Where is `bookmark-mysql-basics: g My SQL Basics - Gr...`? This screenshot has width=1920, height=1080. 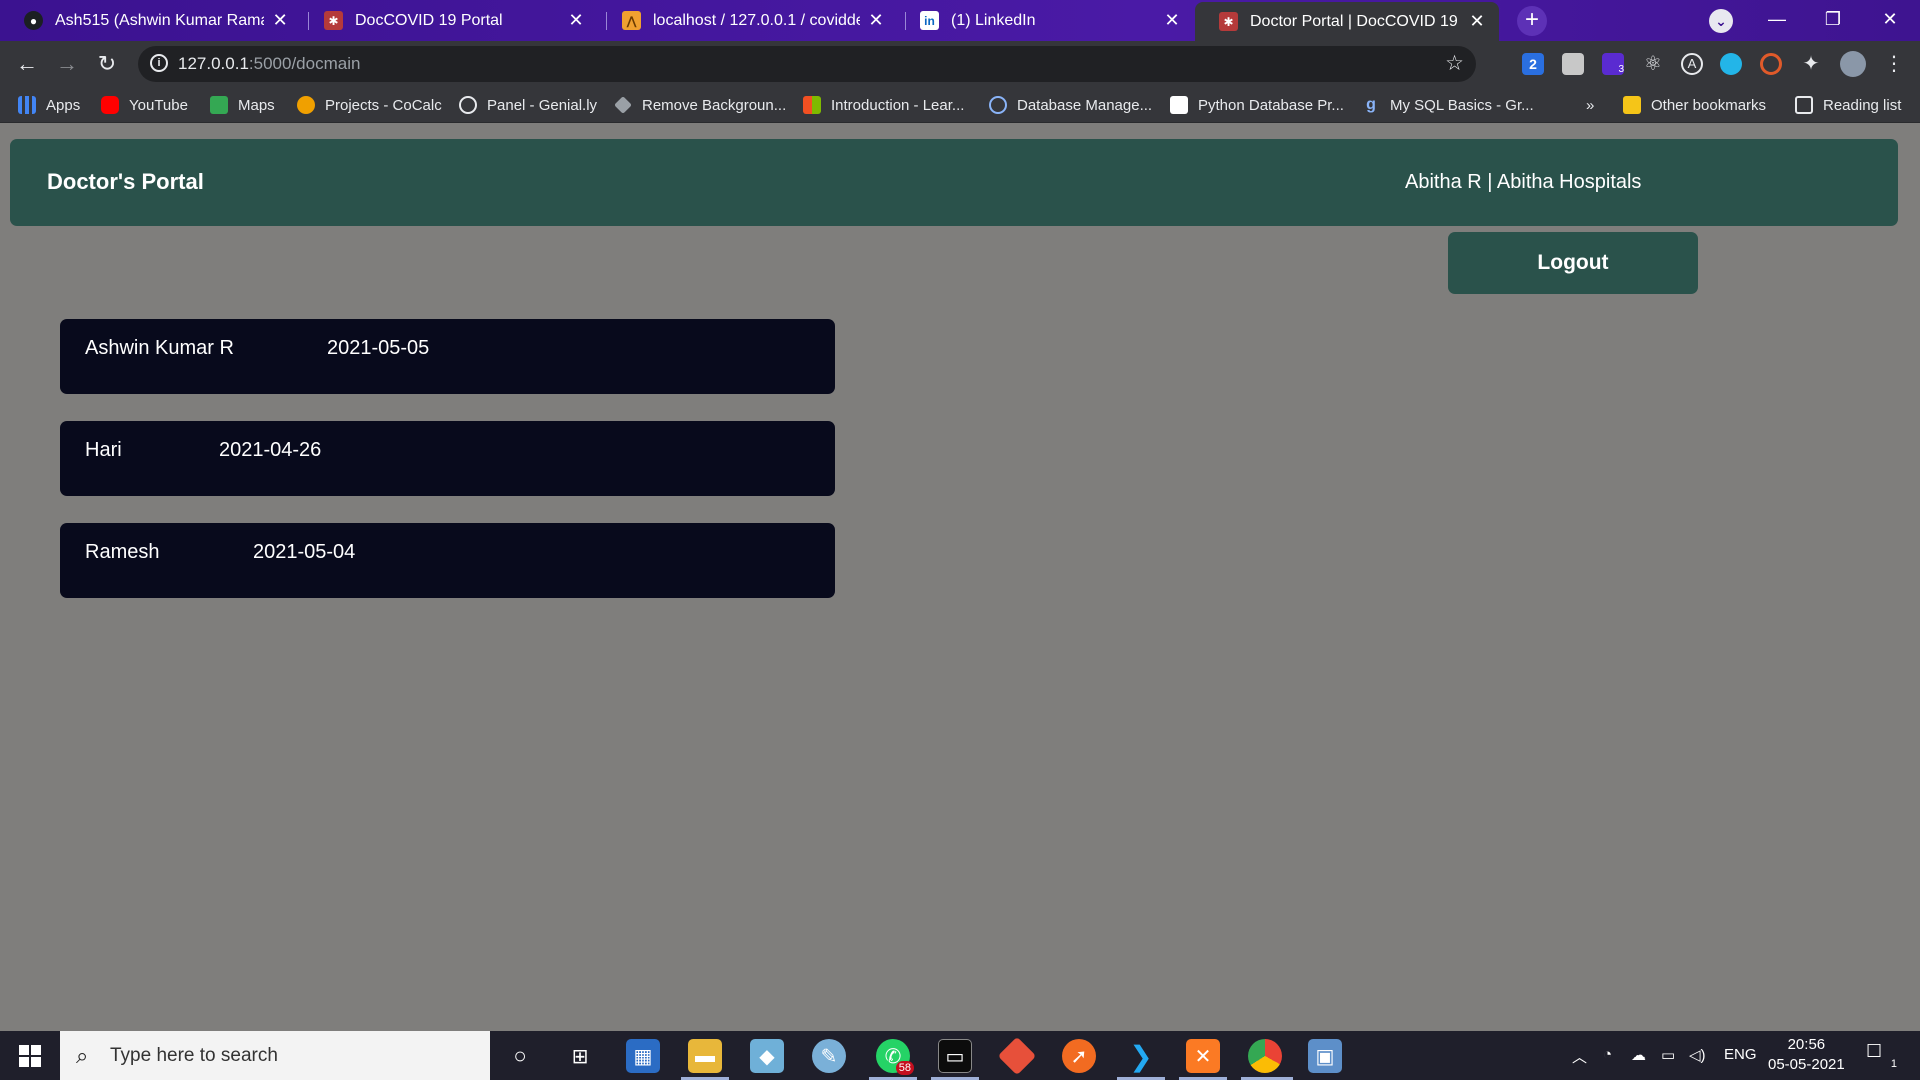
bookmark-mysql-basics: g My SQL Basics - Gr... is located at coordinates (1448, 105).